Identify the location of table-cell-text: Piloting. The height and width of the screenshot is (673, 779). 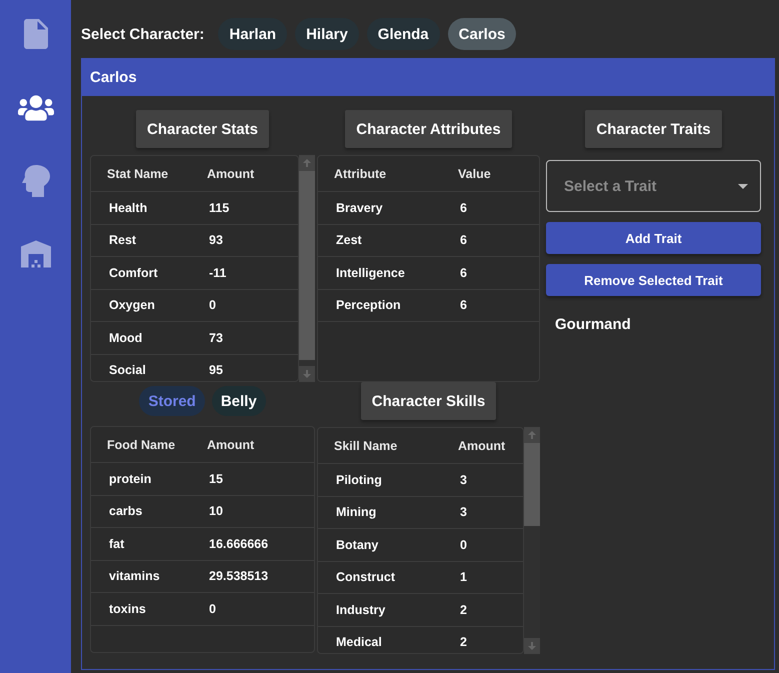
(359, 479).